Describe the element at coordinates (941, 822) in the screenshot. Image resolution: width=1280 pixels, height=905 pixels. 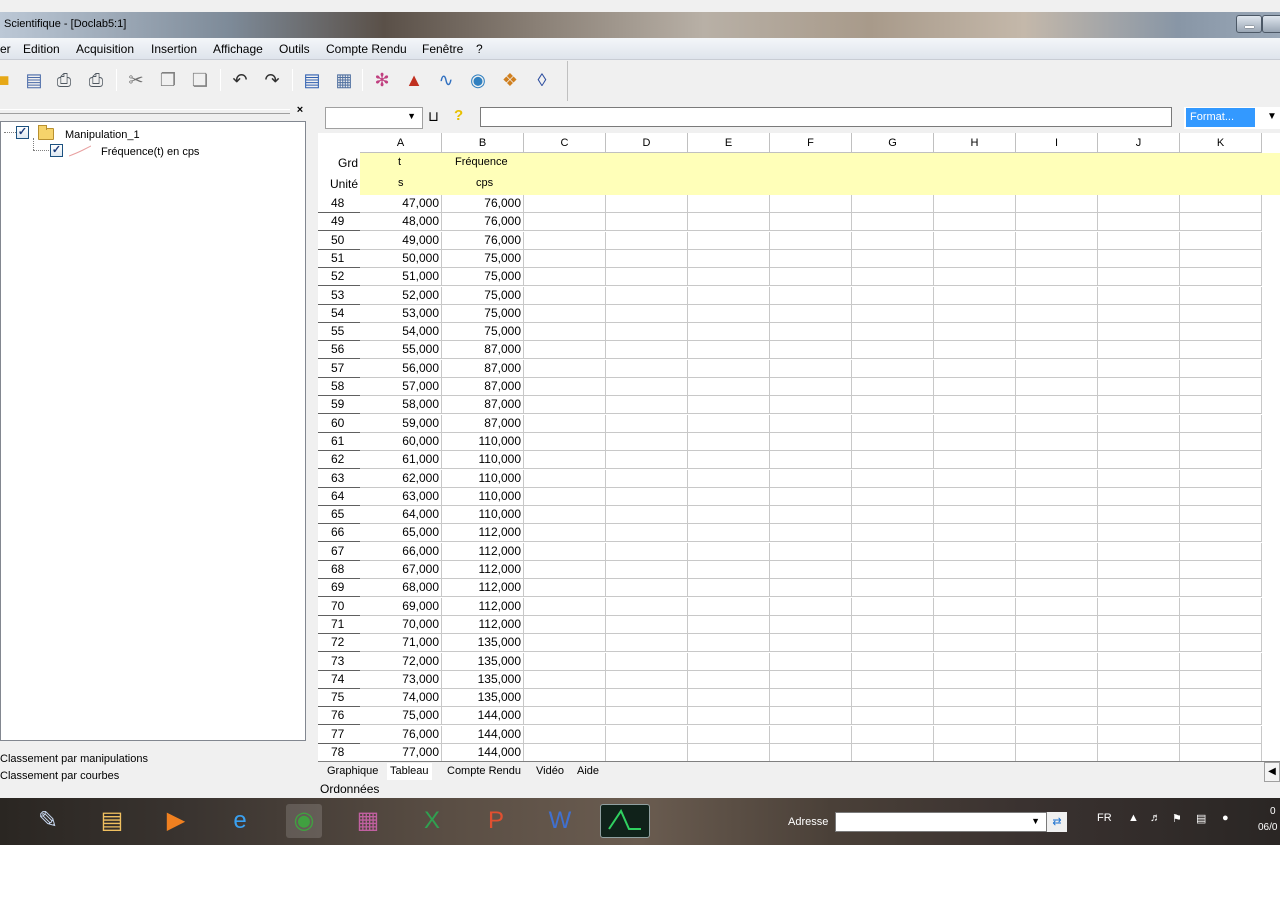
I see `address-input: ▼` at that location.